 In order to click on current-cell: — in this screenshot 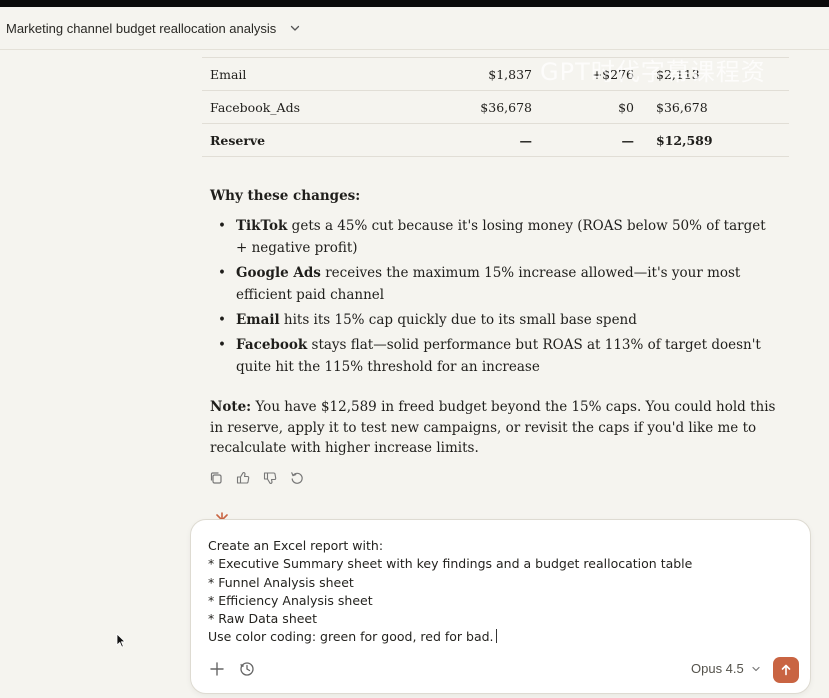, I will do `click(496, 140)`.